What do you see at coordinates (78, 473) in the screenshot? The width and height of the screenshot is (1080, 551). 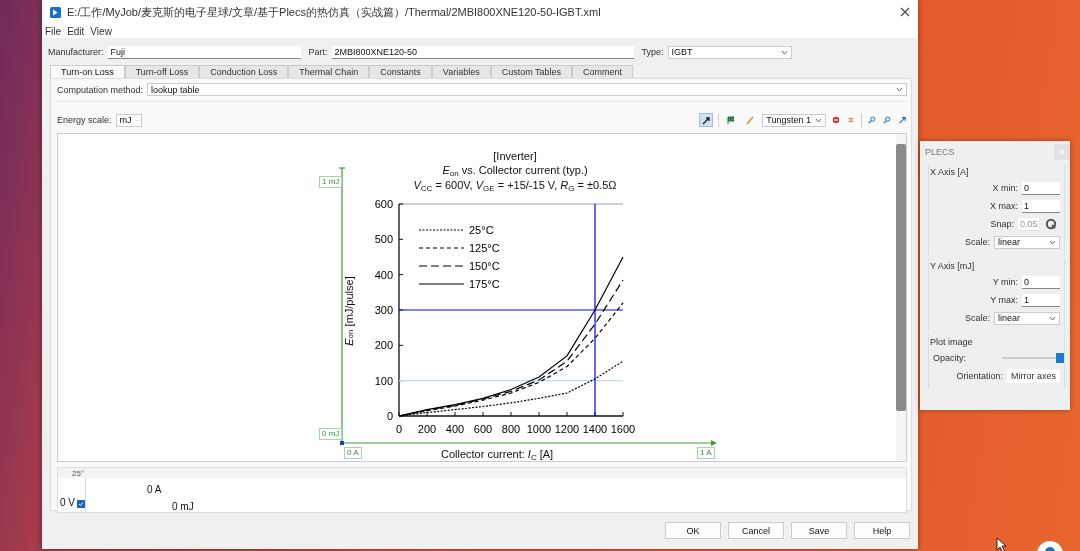 I see `column-header: 25°` at bounding box center [78, 473].